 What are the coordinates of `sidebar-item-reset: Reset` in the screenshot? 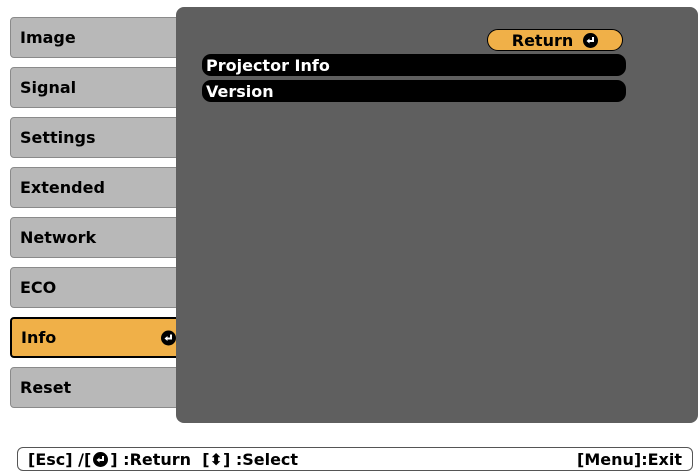 It's located at (98, 387).